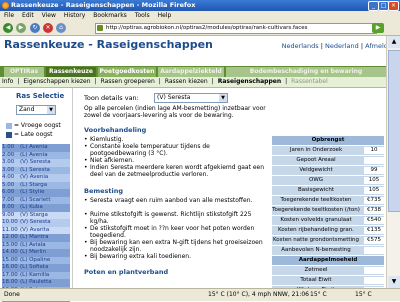 This screenshot has height=302, width=400. I want to click on variety-name: (L) Merlin, so click(33, 252).